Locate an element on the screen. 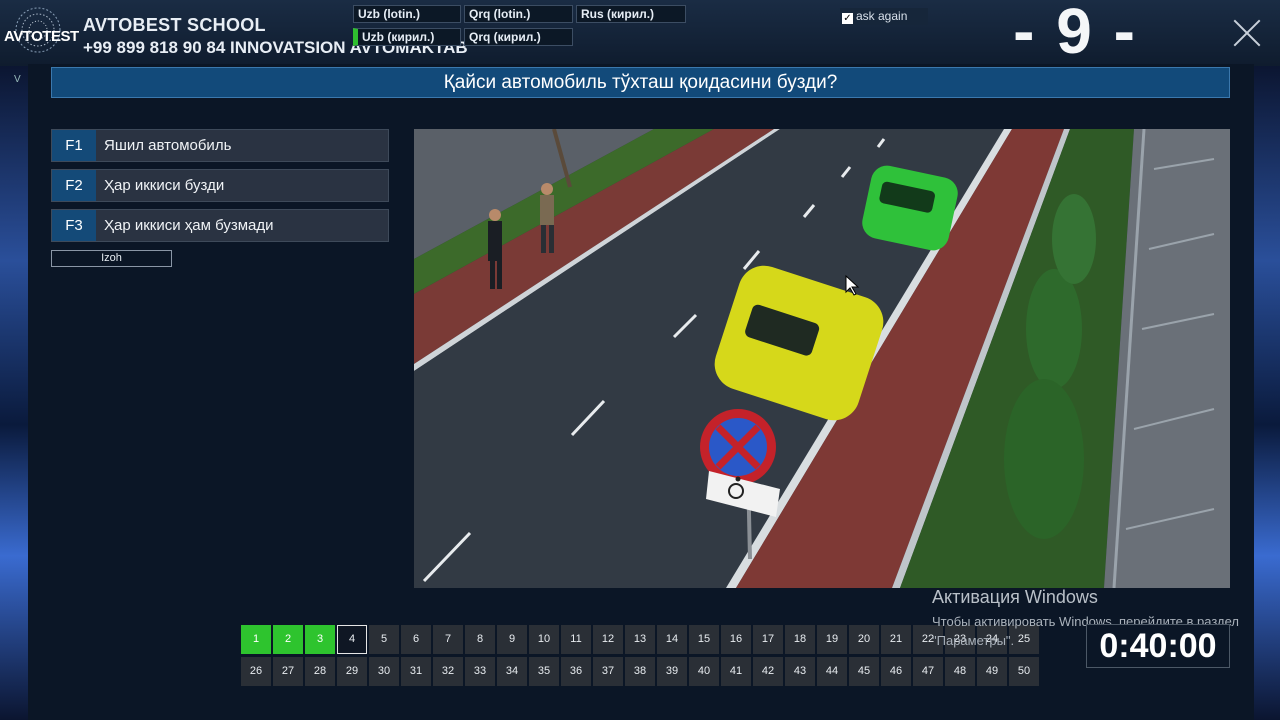  question-nav-cell: 39 is located at coordinates (672, 671).